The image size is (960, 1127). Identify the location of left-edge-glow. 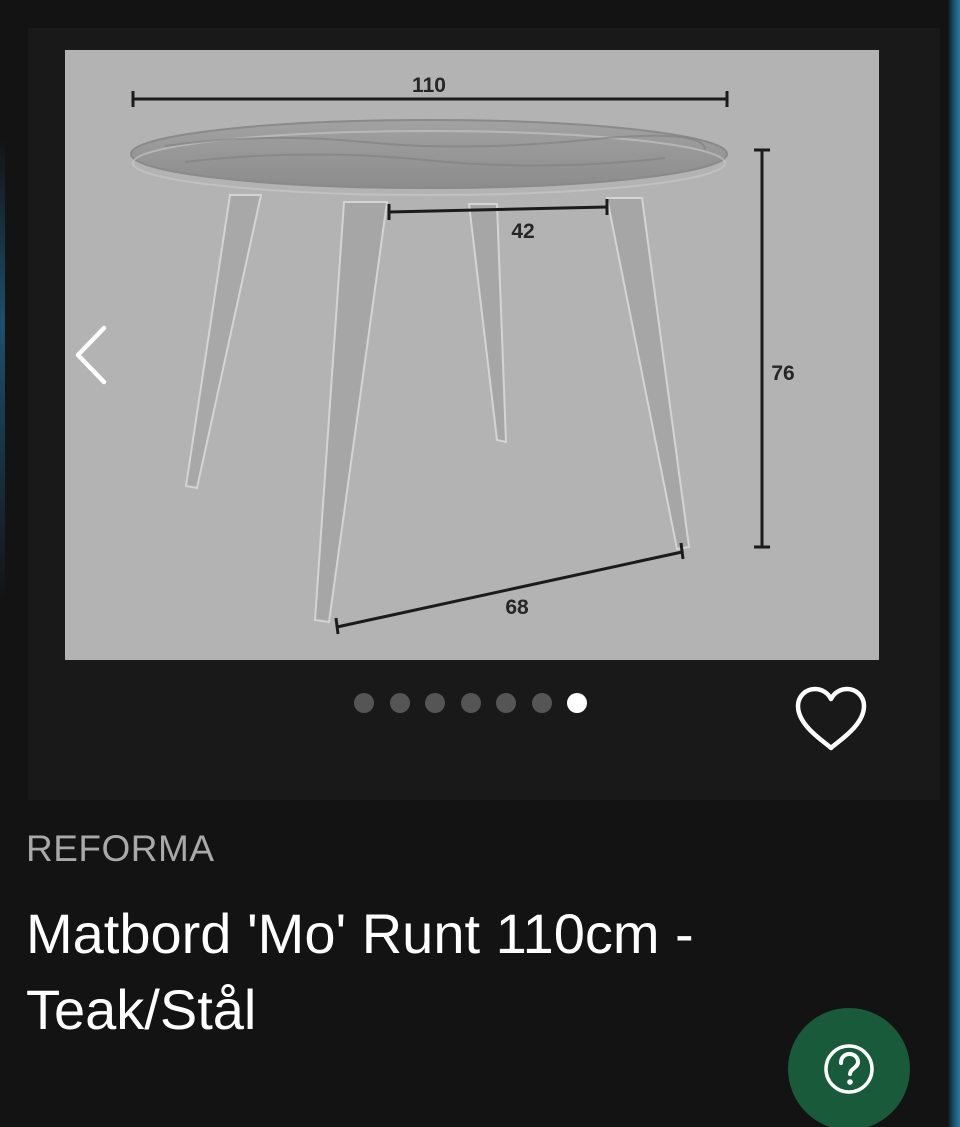
(2, 370).